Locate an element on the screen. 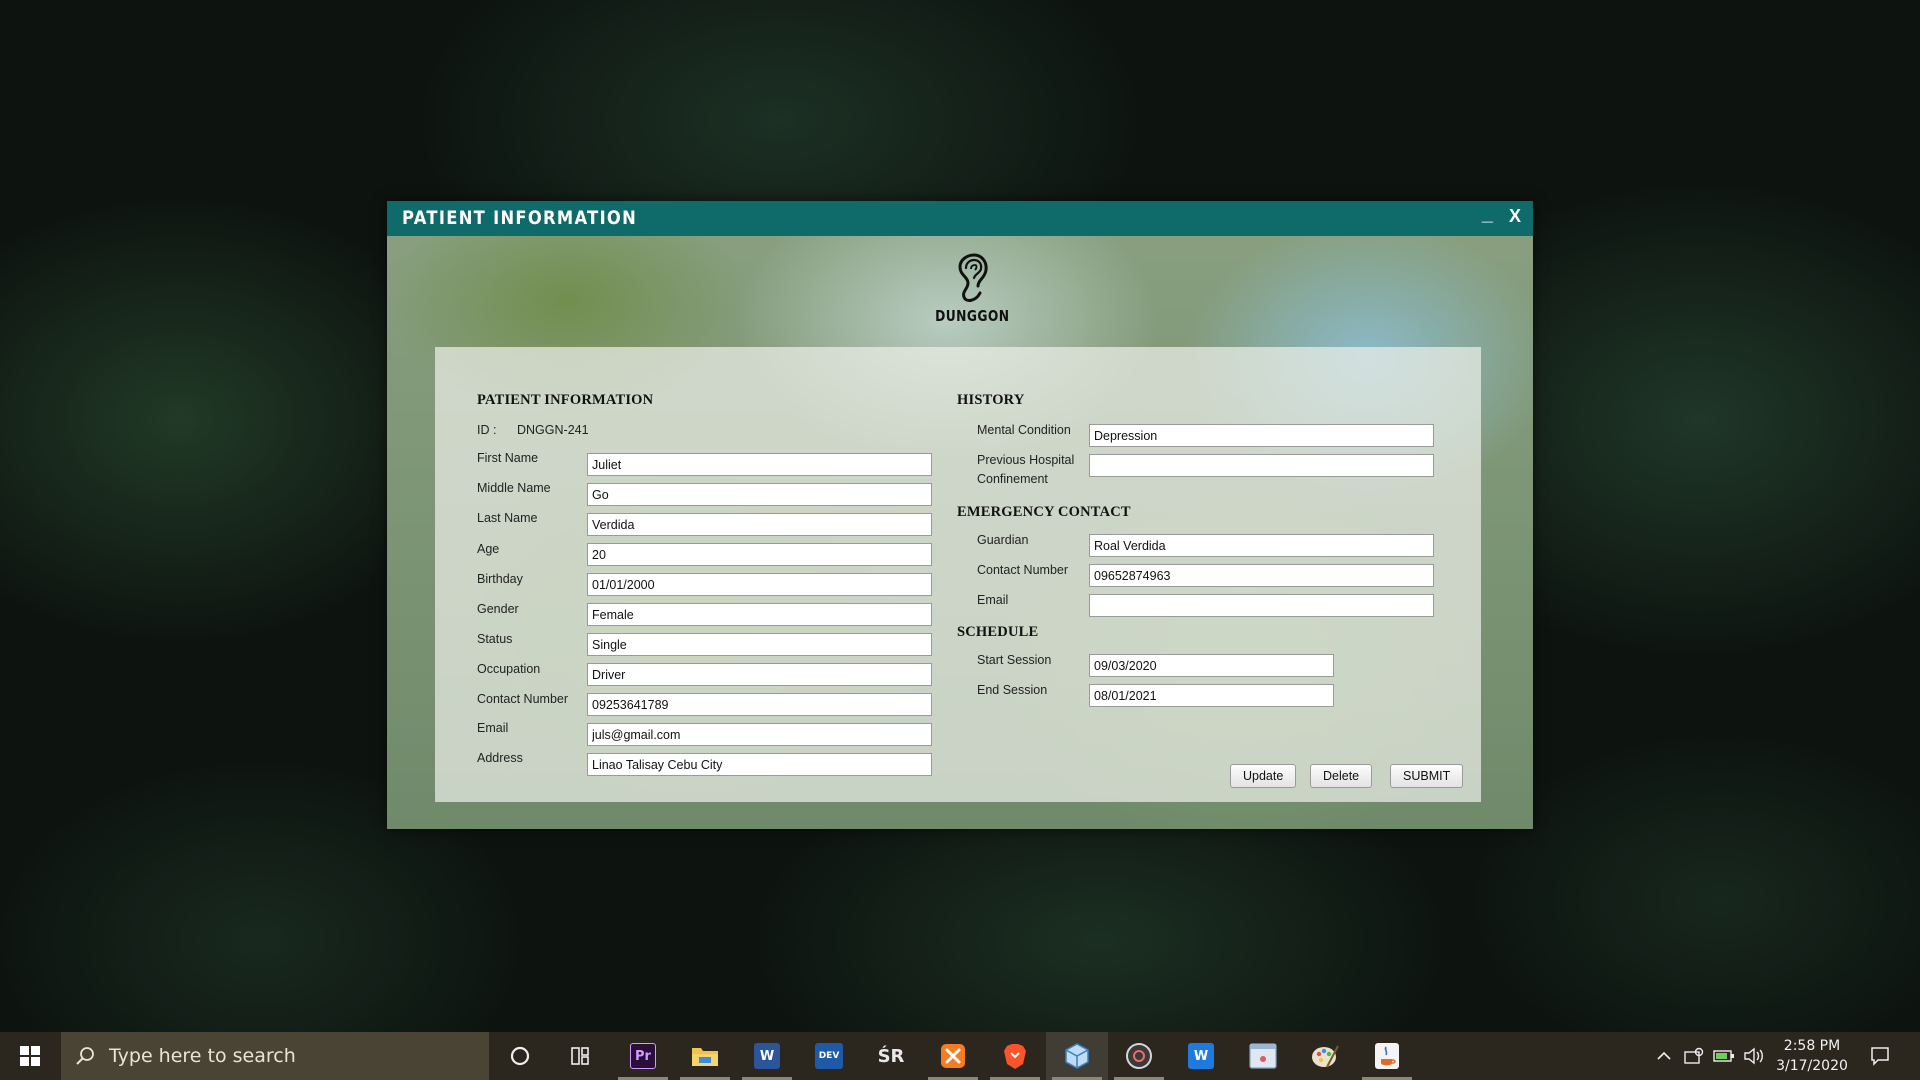 This screenshot has width=1920, height=1080. wps-writer-icon: W is located at coordinates (1201, 1056).